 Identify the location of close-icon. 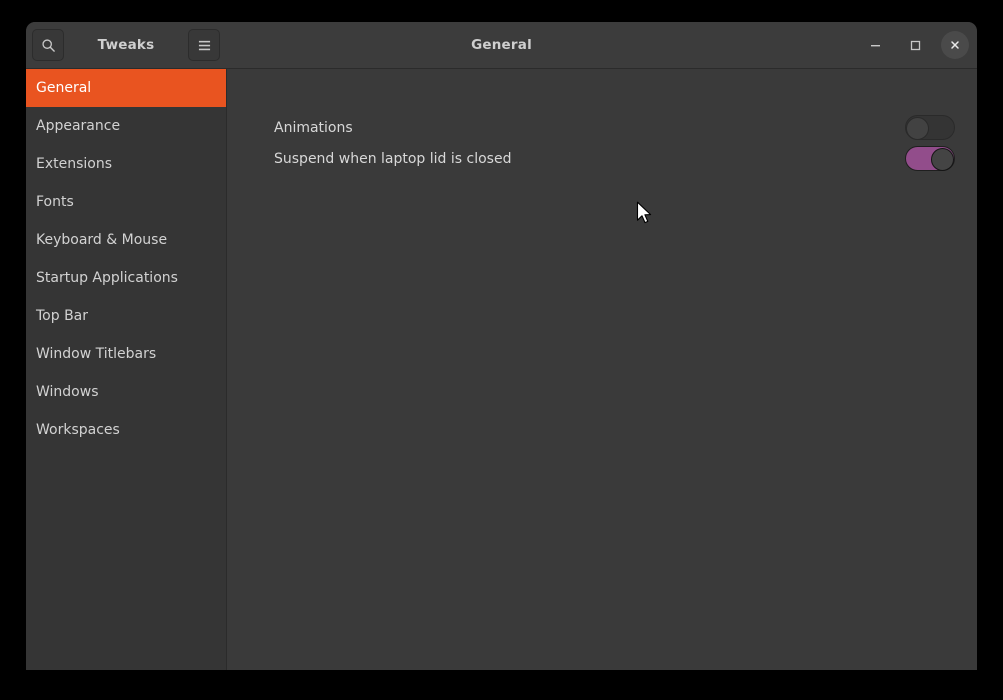
(955, 45).